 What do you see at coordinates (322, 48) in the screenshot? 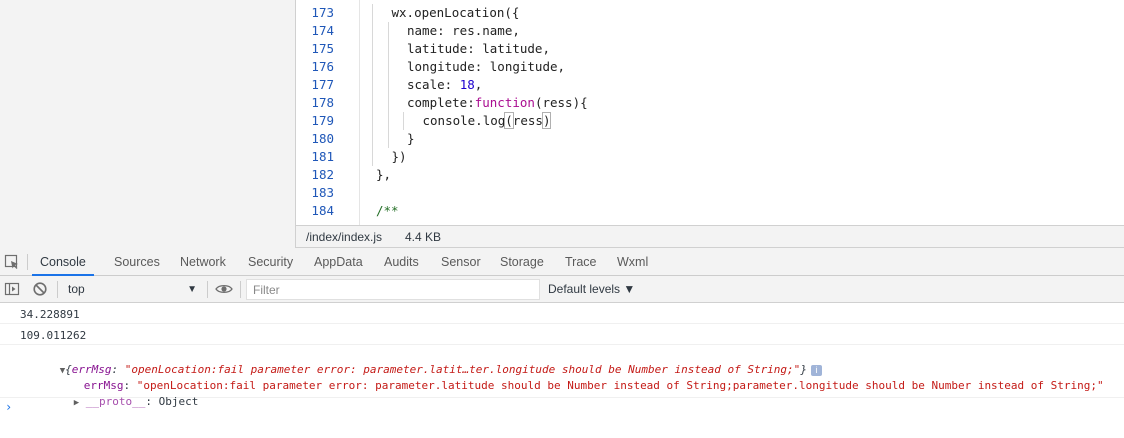
I see `line-number: 175` at bounding box center [322, 48].